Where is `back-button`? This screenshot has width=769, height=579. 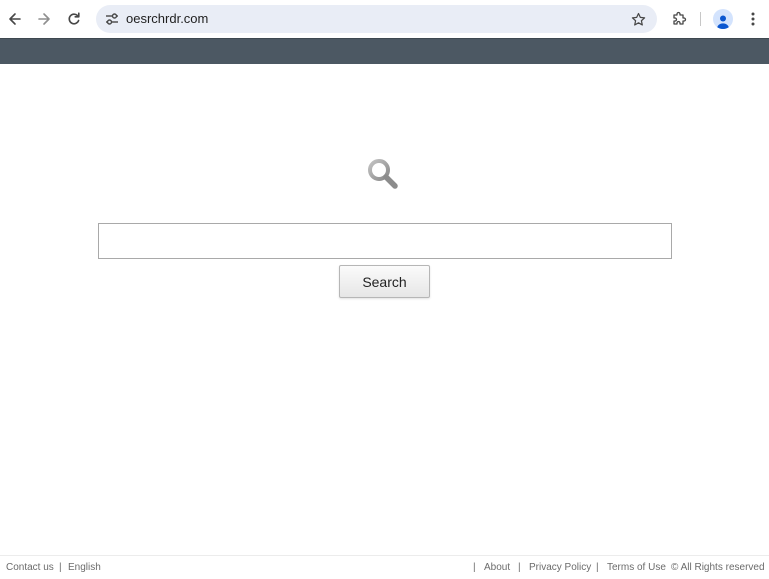 back-button is located at coordinates (15, 19).